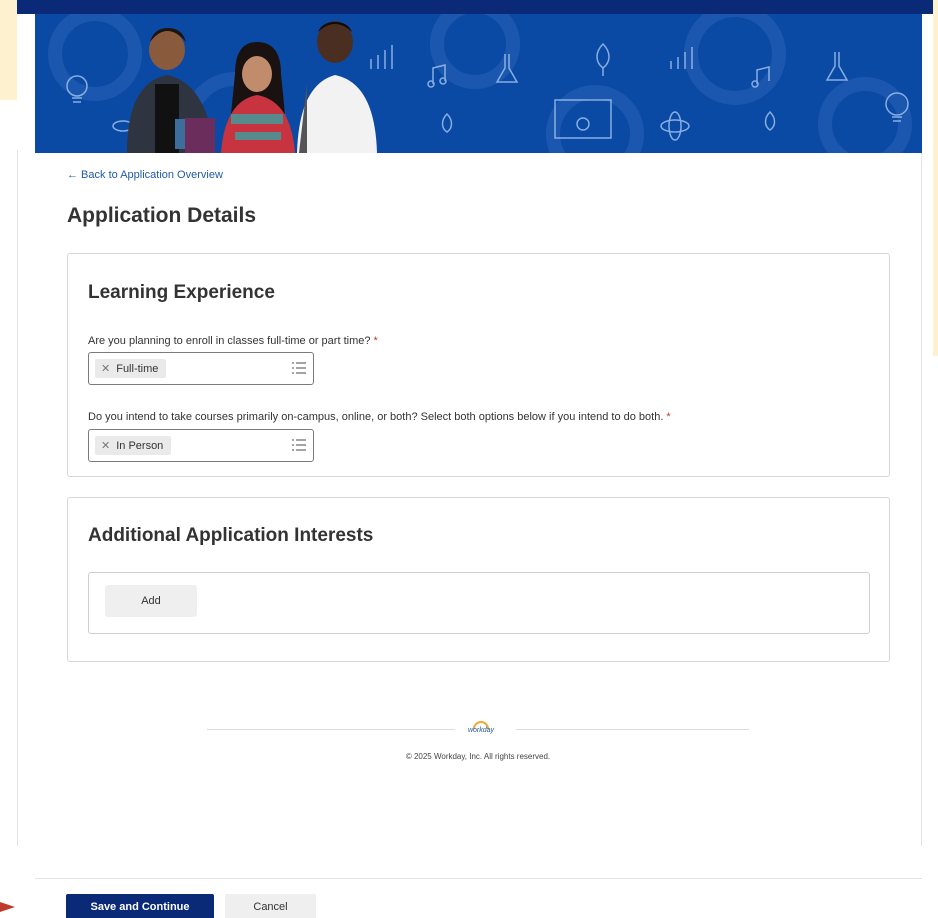  Describe the element at coordinates (162, 215) in the screenshot. I see `page-title: Application Details` at that location.